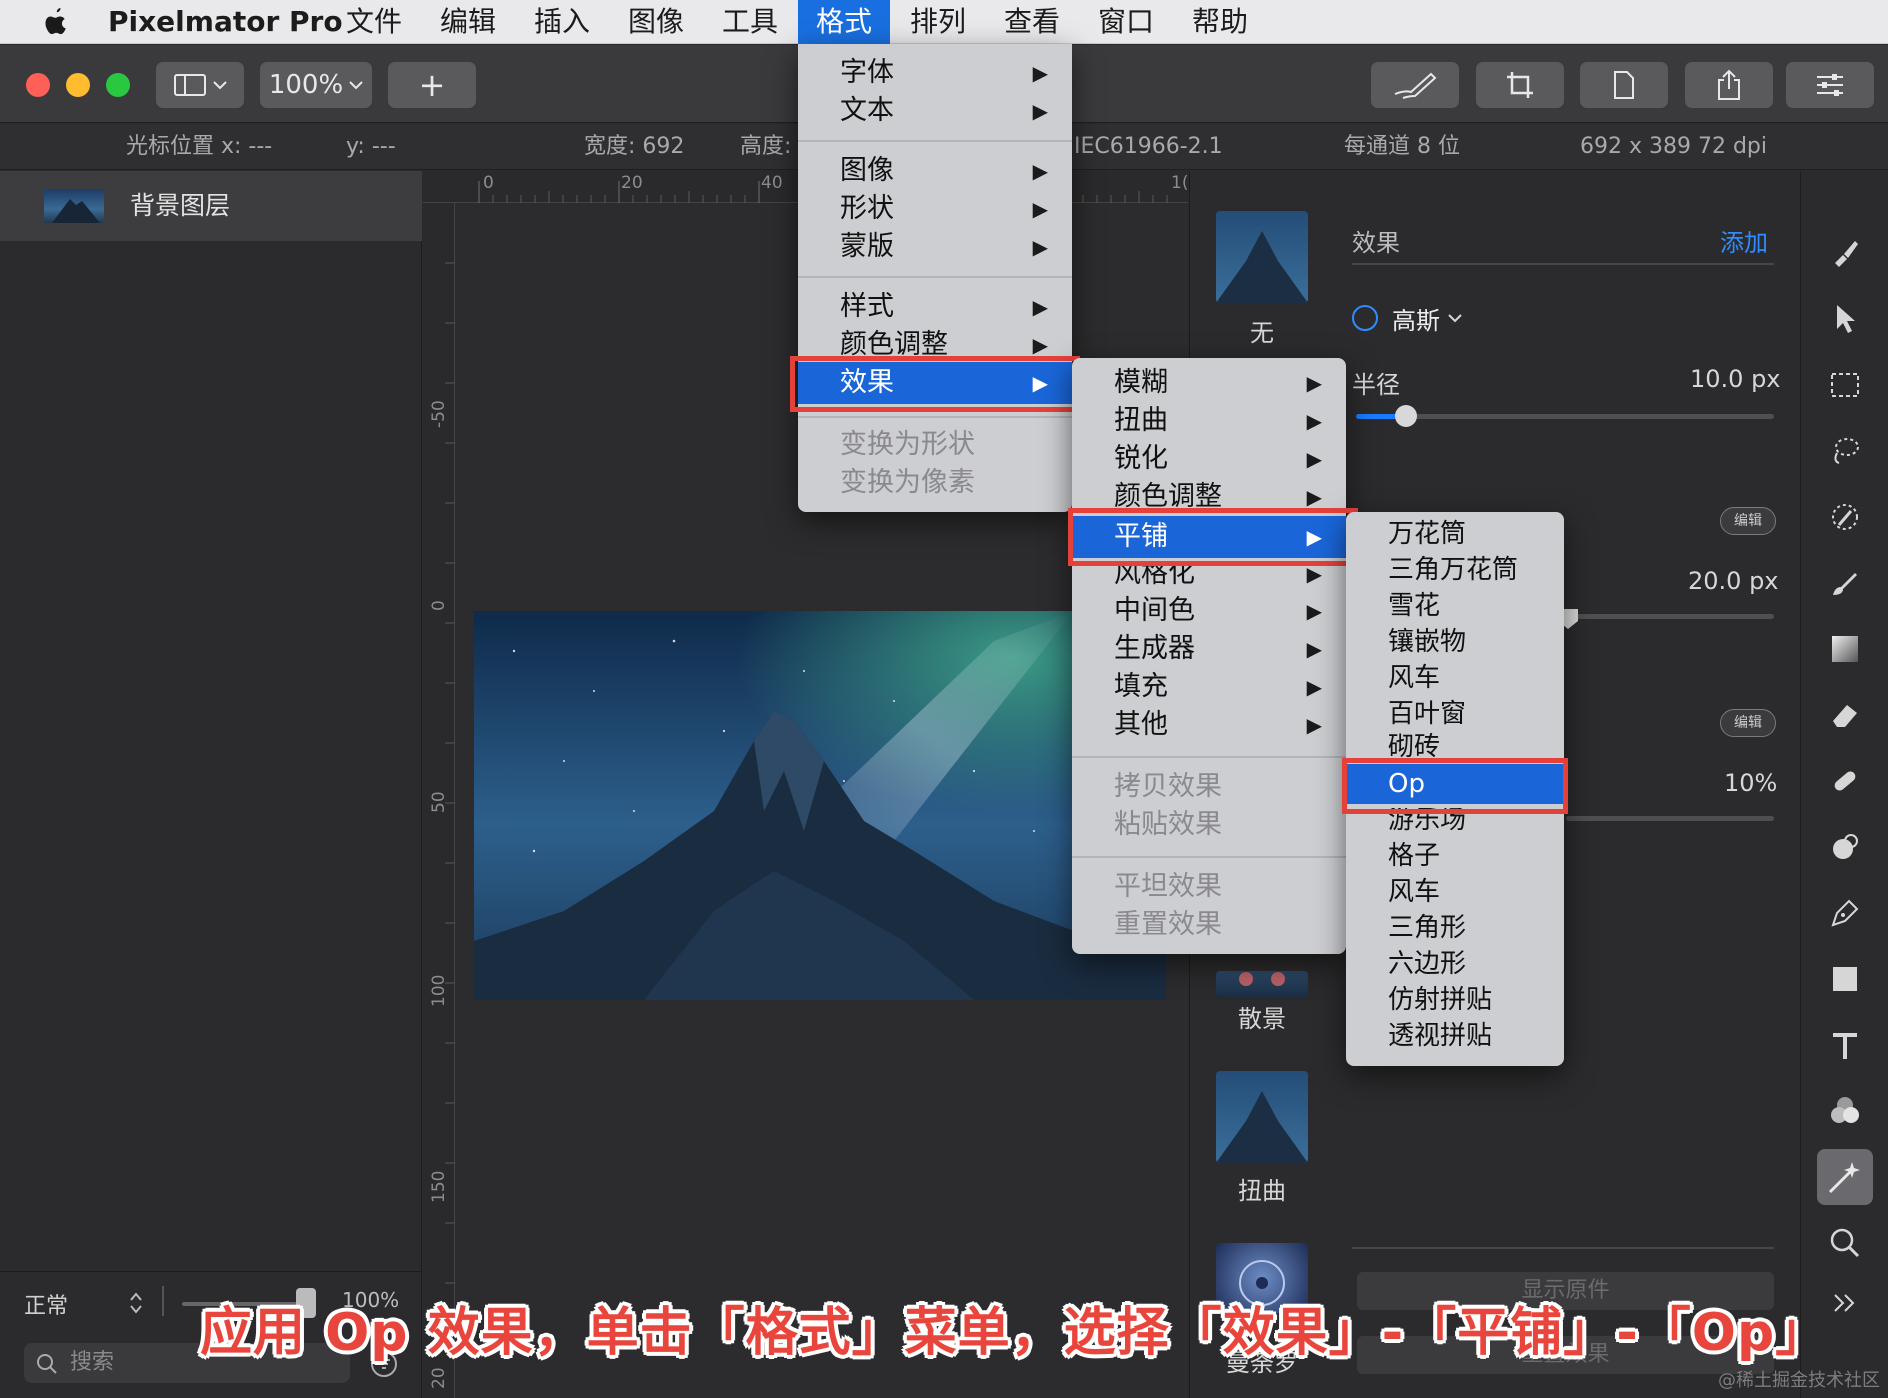  I want to click on effect-toggle, so click(1365, 318).